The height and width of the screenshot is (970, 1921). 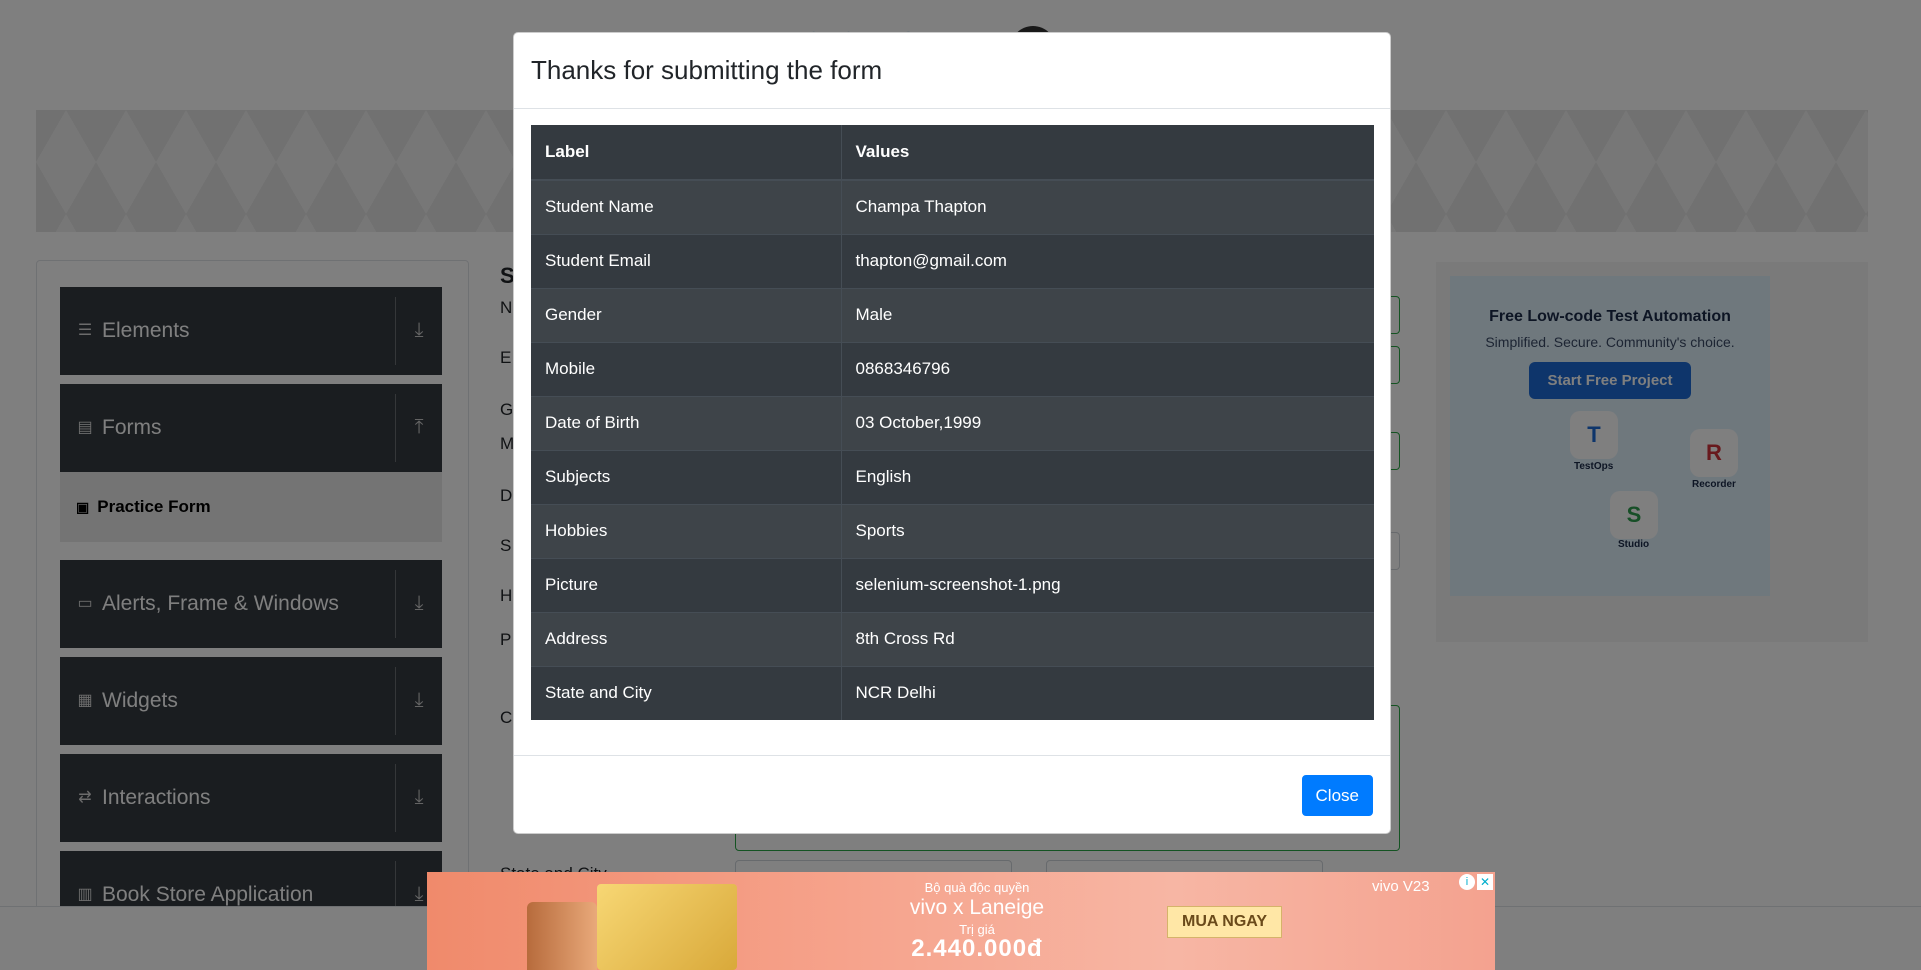 I want to click on row-value: Sports, so click(x=1107, y=530).